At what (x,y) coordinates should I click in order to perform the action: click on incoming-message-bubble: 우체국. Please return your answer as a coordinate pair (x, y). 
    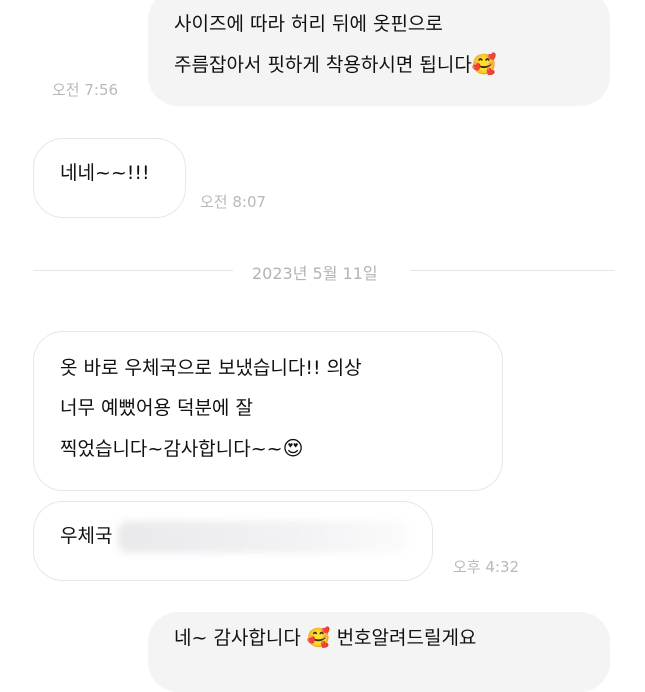
    Looking at the image, I should click on (233, 541).